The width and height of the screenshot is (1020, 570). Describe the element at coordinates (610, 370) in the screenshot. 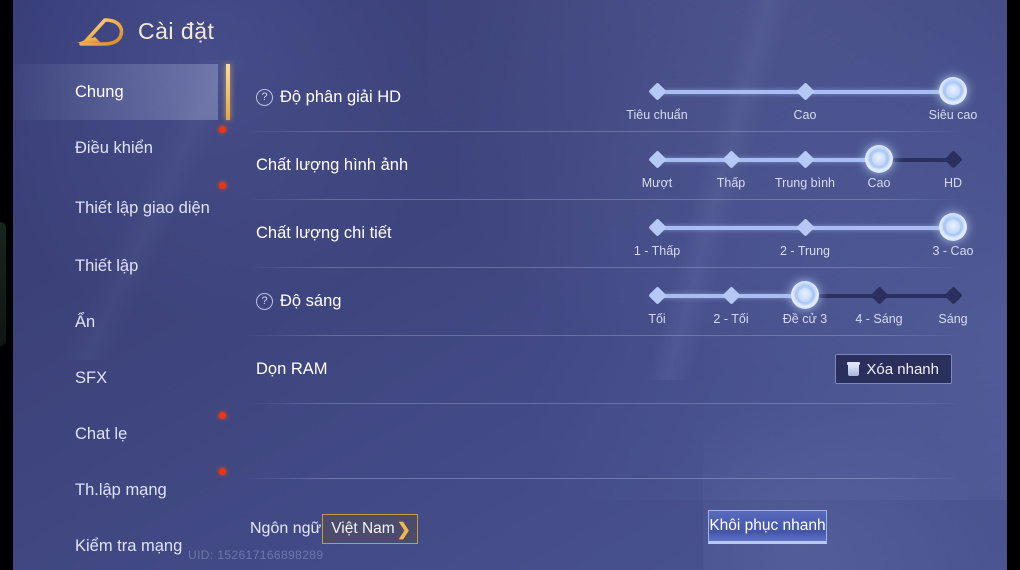

I see `setting-row-don-ram: Dọn RAM Xóa nhanh` at that location.